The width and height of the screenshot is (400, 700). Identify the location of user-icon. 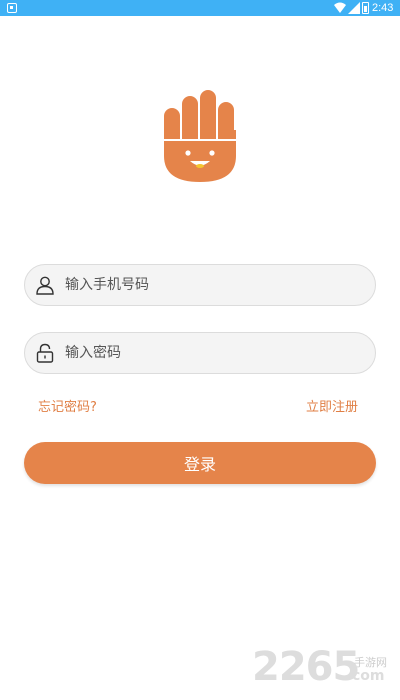
(45, 285).